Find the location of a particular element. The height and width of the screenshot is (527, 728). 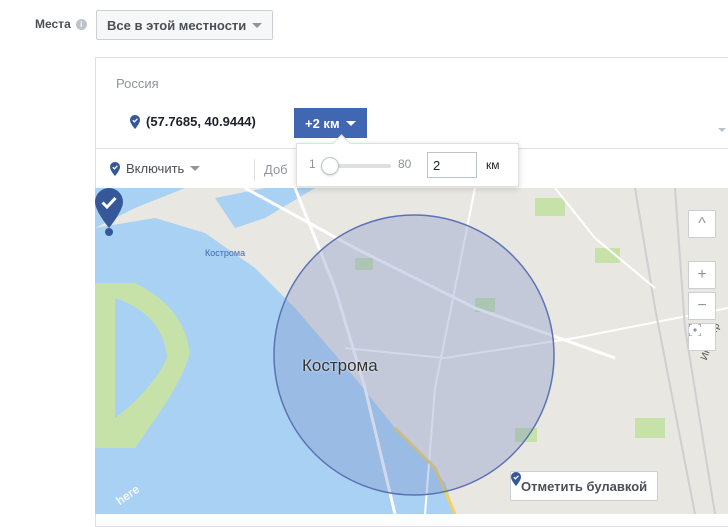

radius-min: 1 is located at coordinates (312, 164).